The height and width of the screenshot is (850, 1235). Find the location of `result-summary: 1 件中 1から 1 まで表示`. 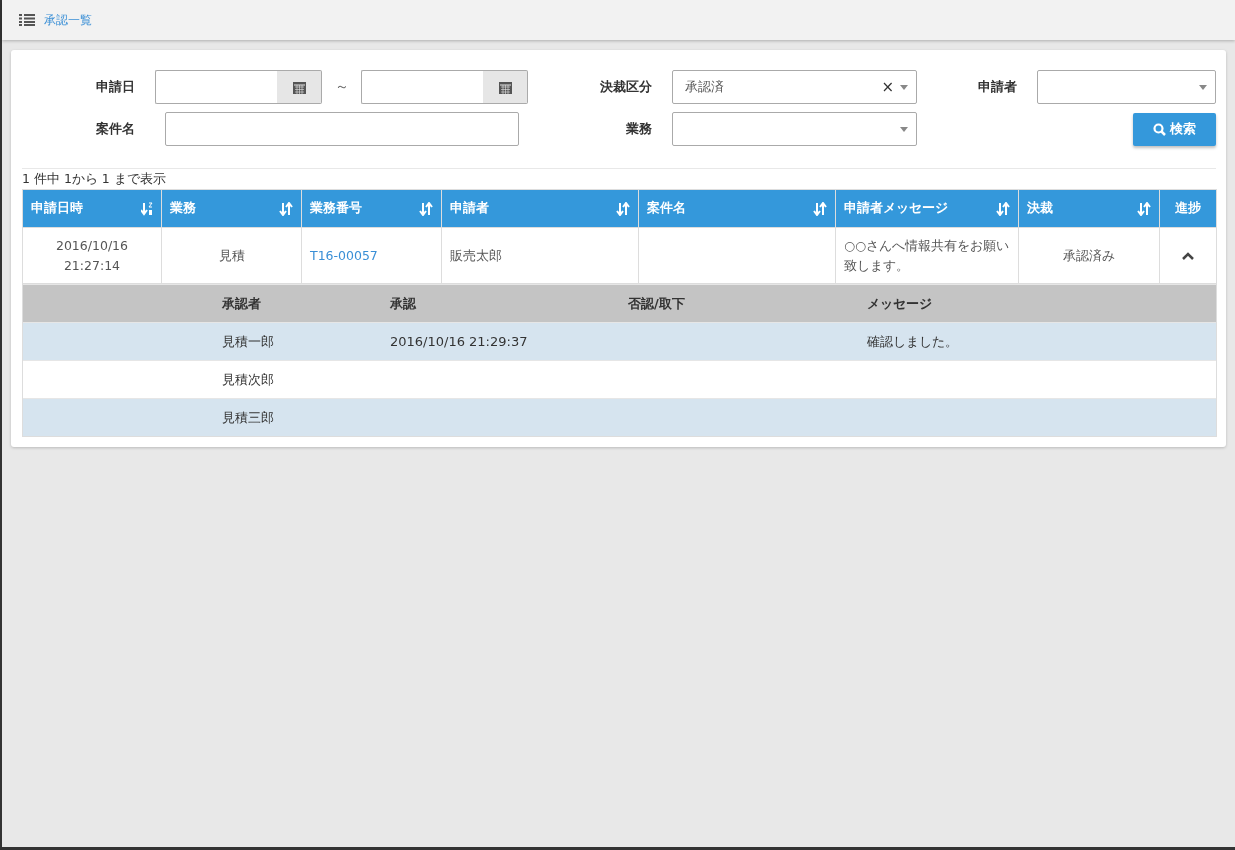

result-summary: 1 件中 1から 1 まで表示 is located at coordinates (94, 179).